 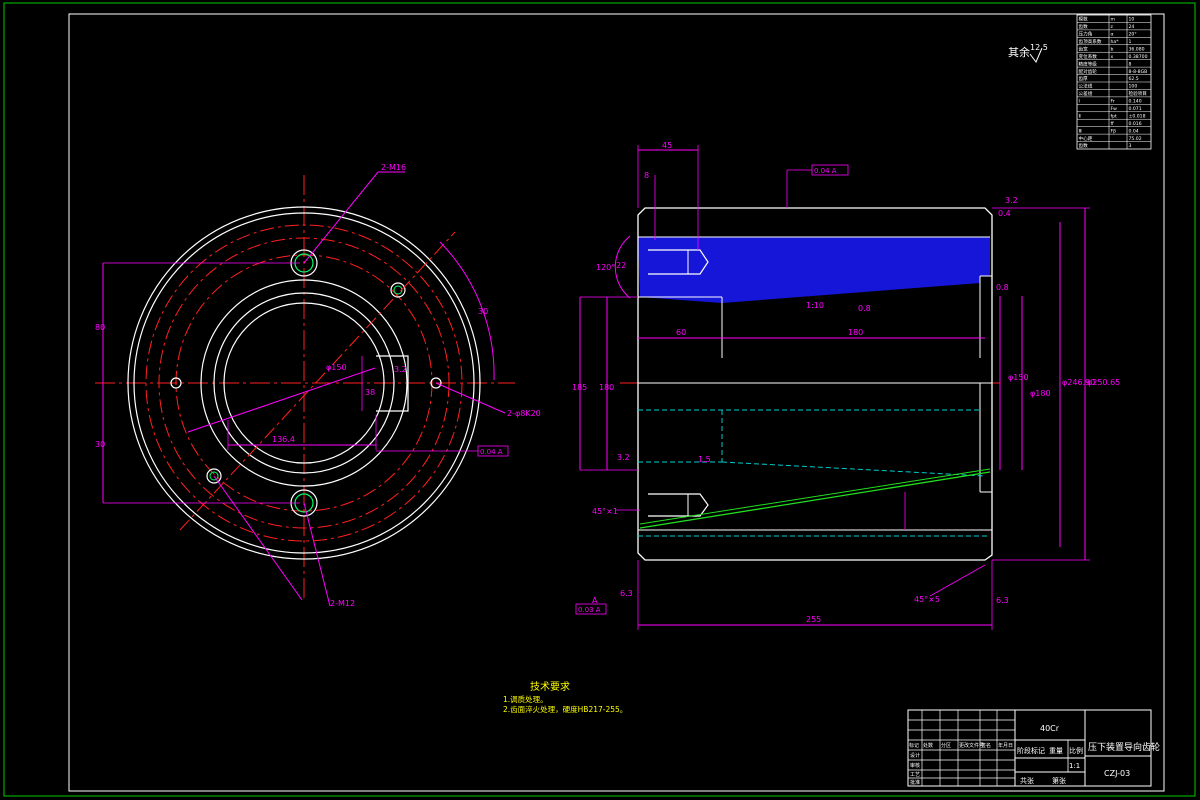 What do you see at coordinates (1137, 49) in the screenshot?
I see `param-cell: 36.080` at bounding box center [1137, 49].